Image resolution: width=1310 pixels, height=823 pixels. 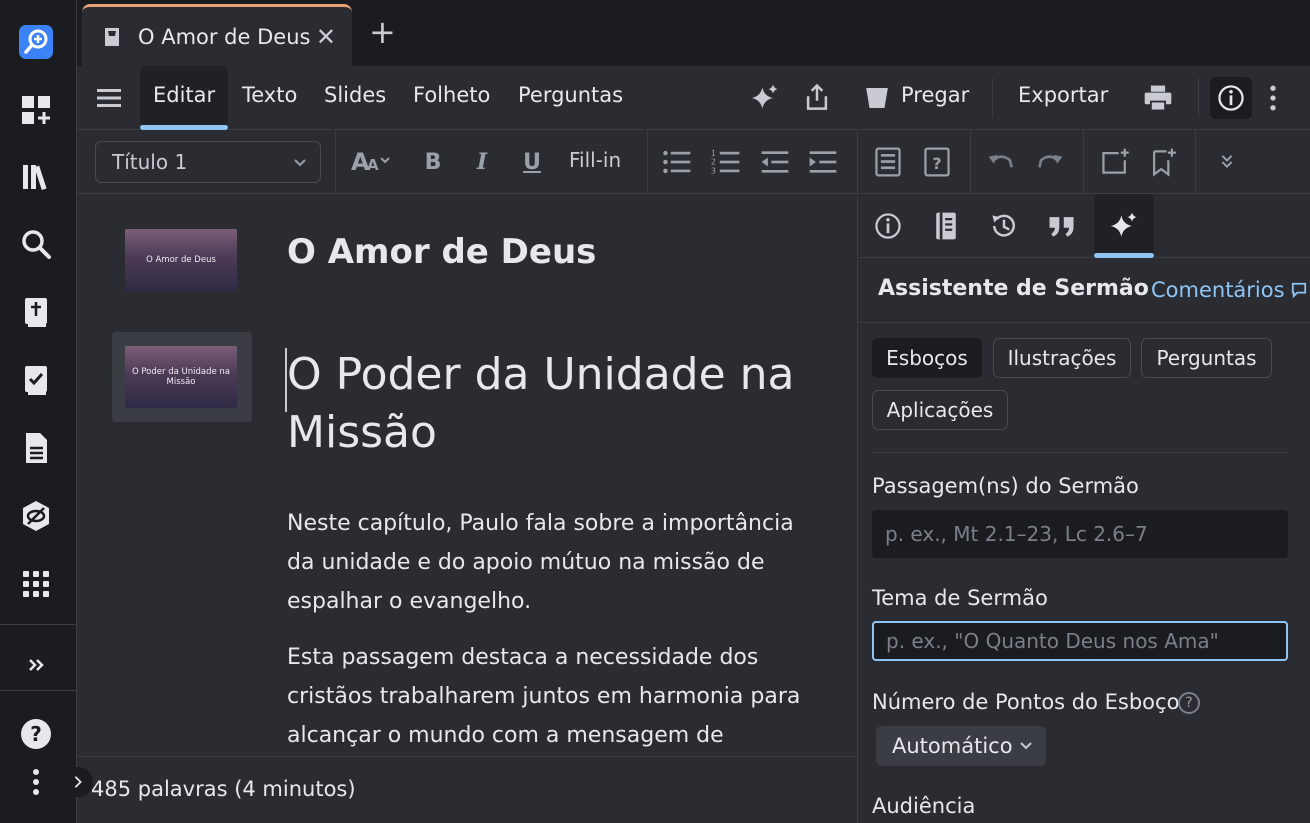 I want to click on underline-icon: U, so click(x=532, y=162).